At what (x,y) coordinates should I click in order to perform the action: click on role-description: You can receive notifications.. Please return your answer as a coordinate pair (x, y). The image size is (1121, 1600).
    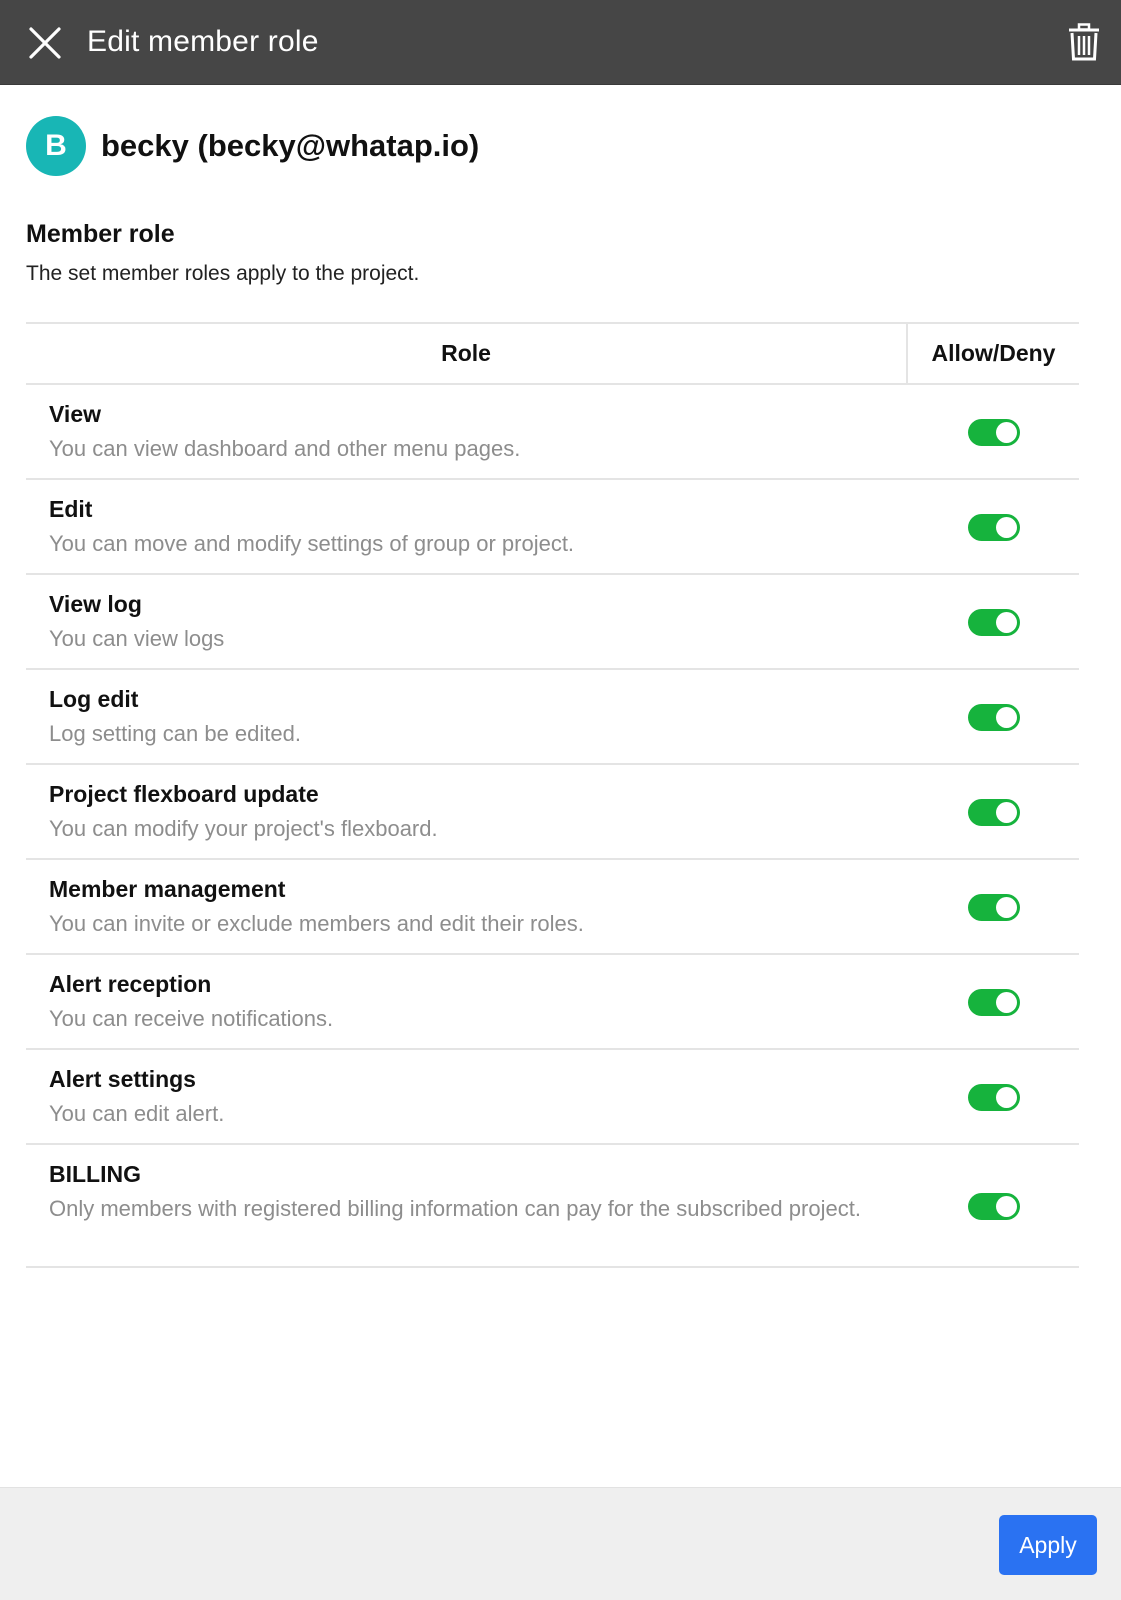
    Looking at the image, I should click on (191, 1018).